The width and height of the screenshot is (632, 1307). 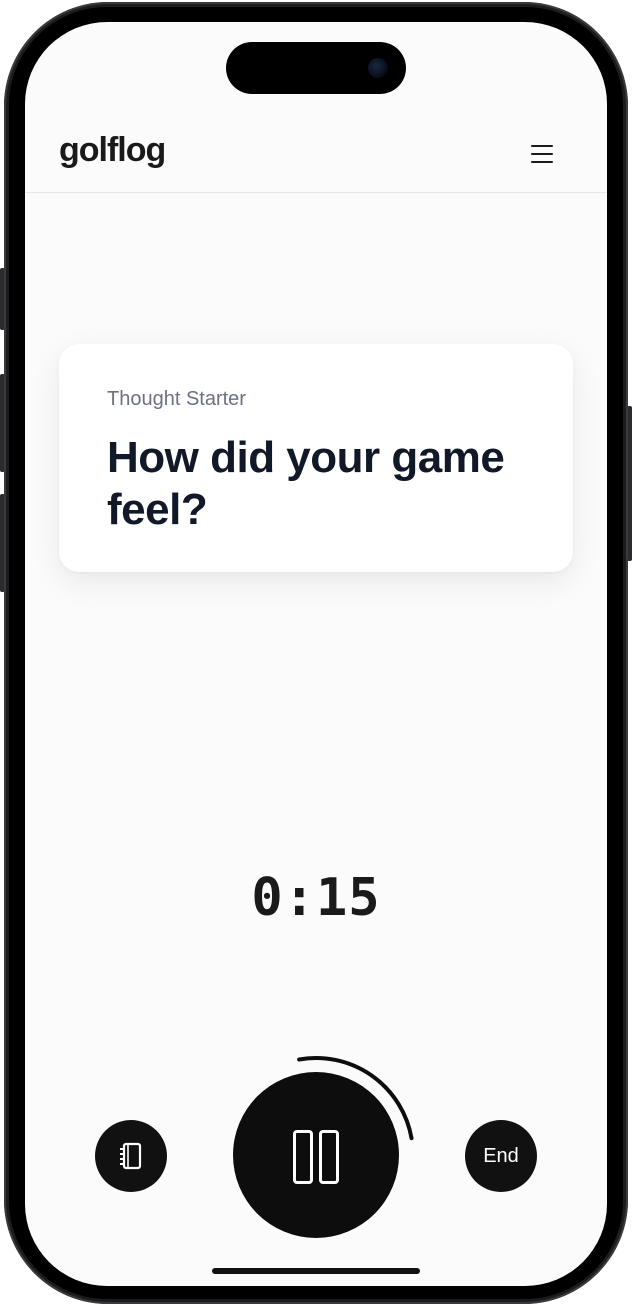 I want to click on app-logo: golflog, so click(x=112, y=150).